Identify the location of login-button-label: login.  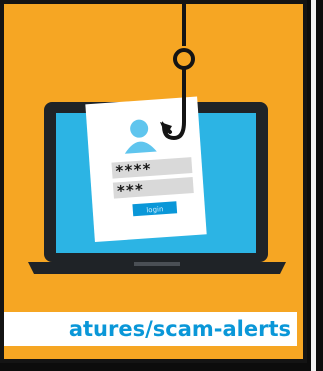
(155, 209).